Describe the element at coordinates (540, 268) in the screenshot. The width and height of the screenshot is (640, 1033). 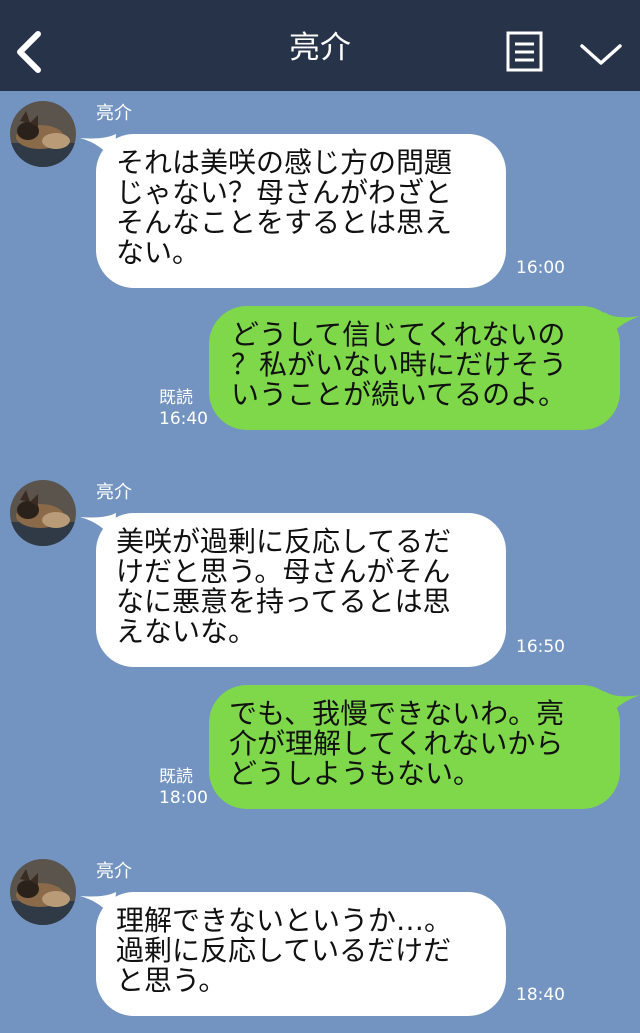
I see `message-time: 16:00` at that location.